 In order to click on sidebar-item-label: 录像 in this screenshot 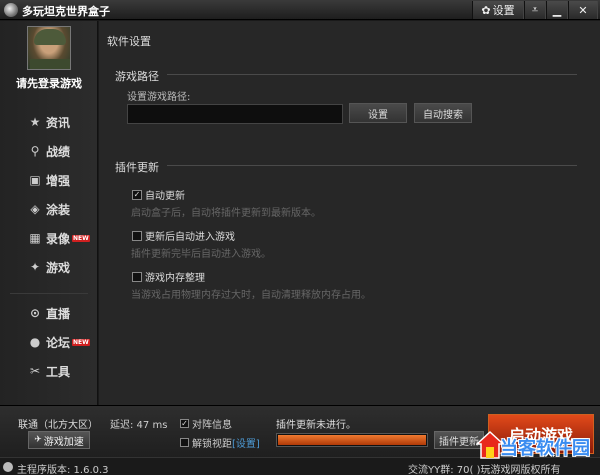, I will do `click(58, 238)`.